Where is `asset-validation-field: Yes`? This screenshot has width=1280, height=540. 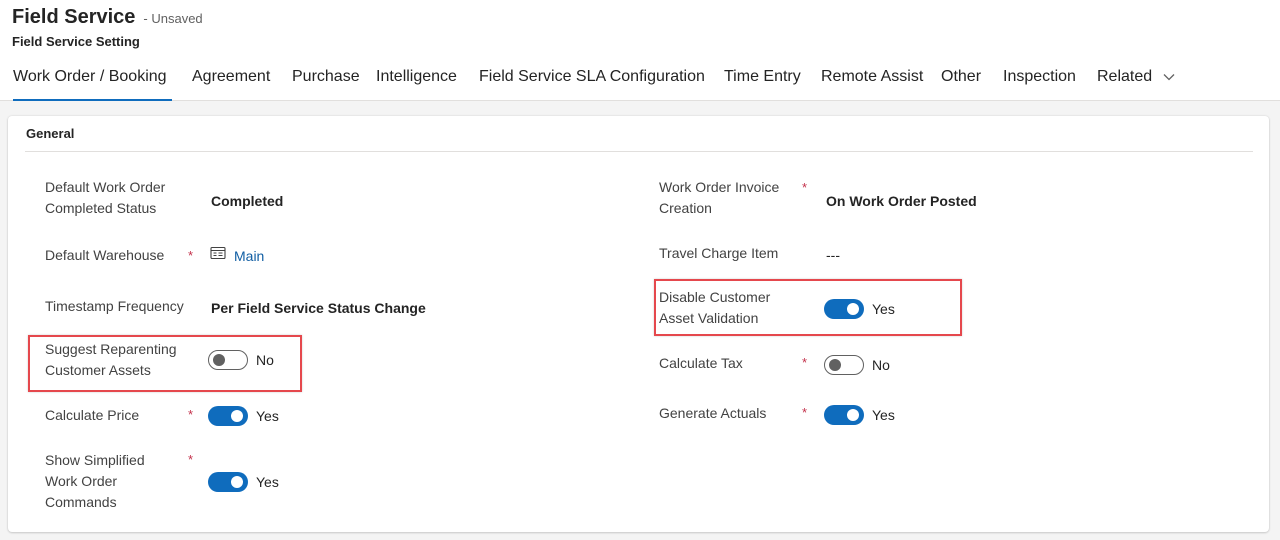 asset-validation-field: Yes is located at coordinates (859, 309).